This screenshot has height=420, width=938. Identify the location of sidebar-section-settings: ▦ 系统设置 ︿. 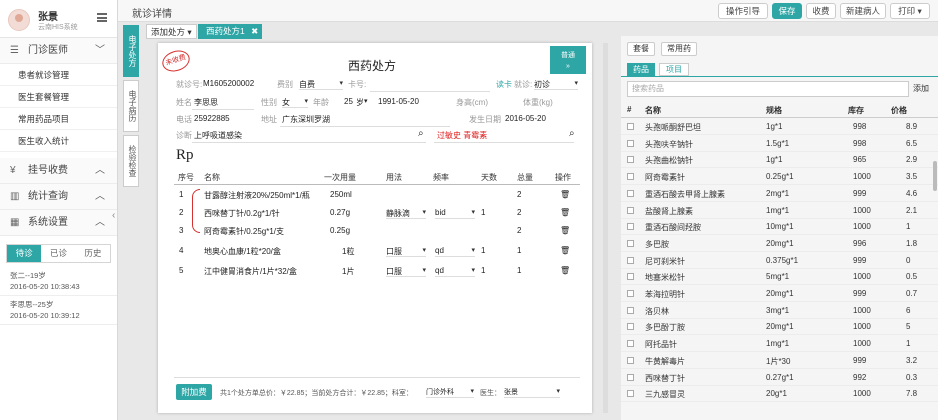
(58, 223).